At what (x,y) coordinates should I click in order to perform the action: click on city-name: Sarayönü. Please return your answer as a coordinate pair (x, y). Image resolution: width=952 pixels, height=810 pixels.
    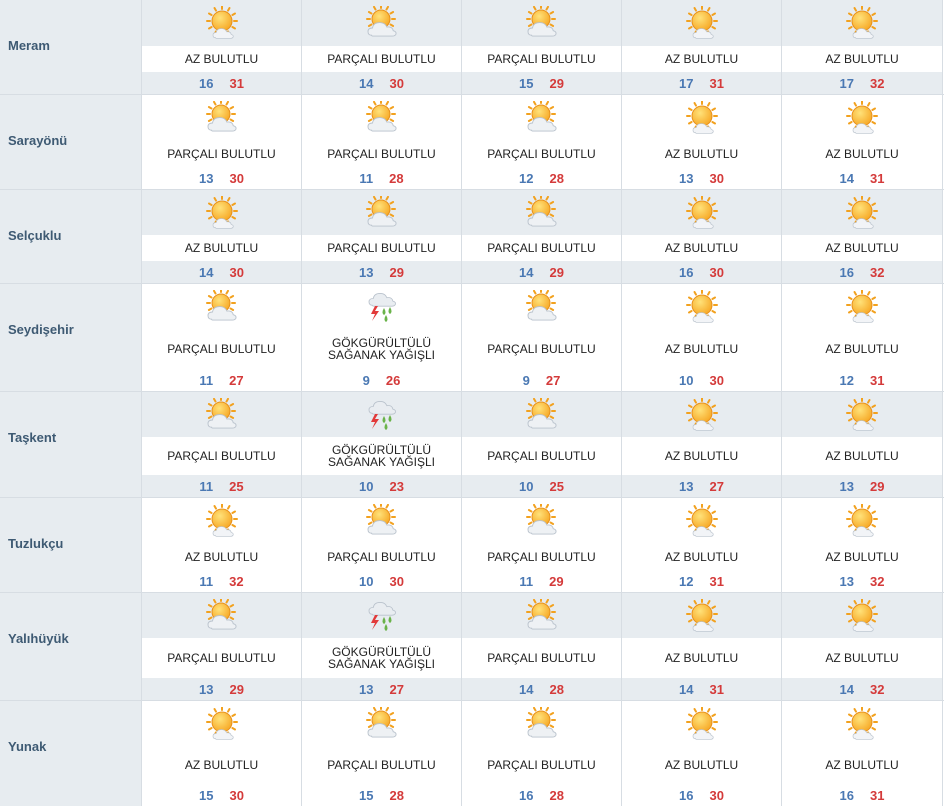
    Looking at the image, I should click on (37, 140).